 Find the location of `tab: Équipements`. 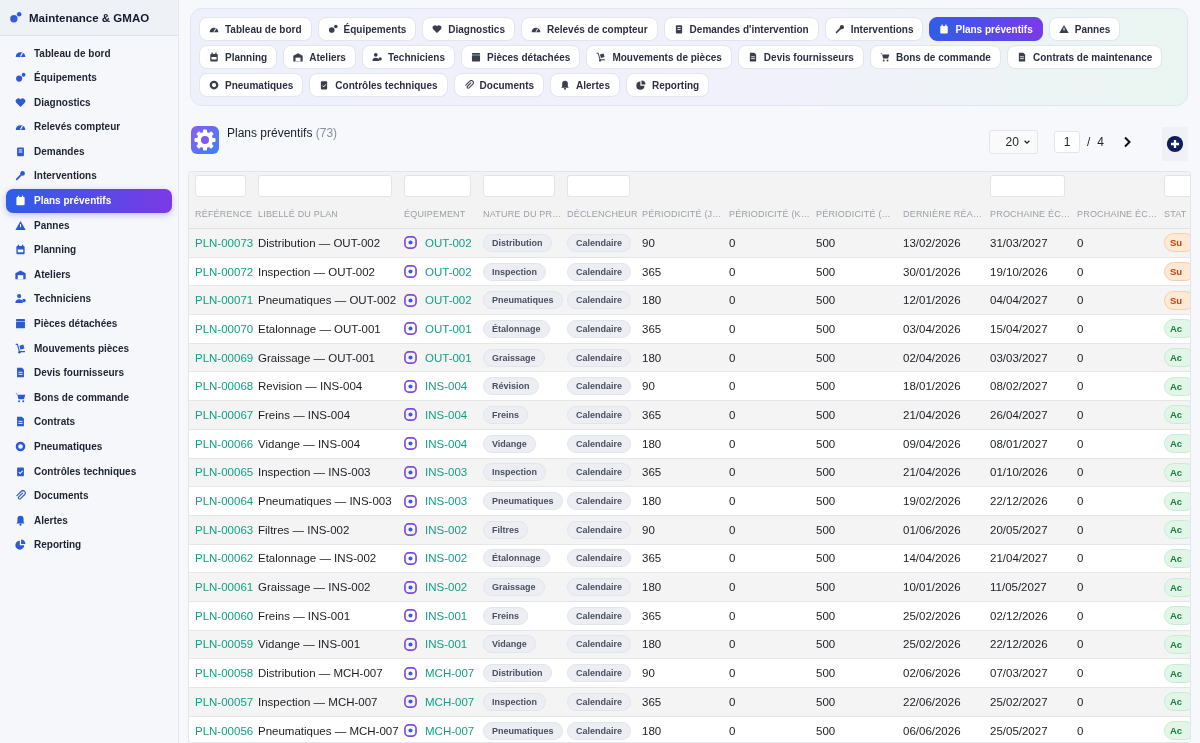

tab: Équipements is located at coordinates (367, 29).